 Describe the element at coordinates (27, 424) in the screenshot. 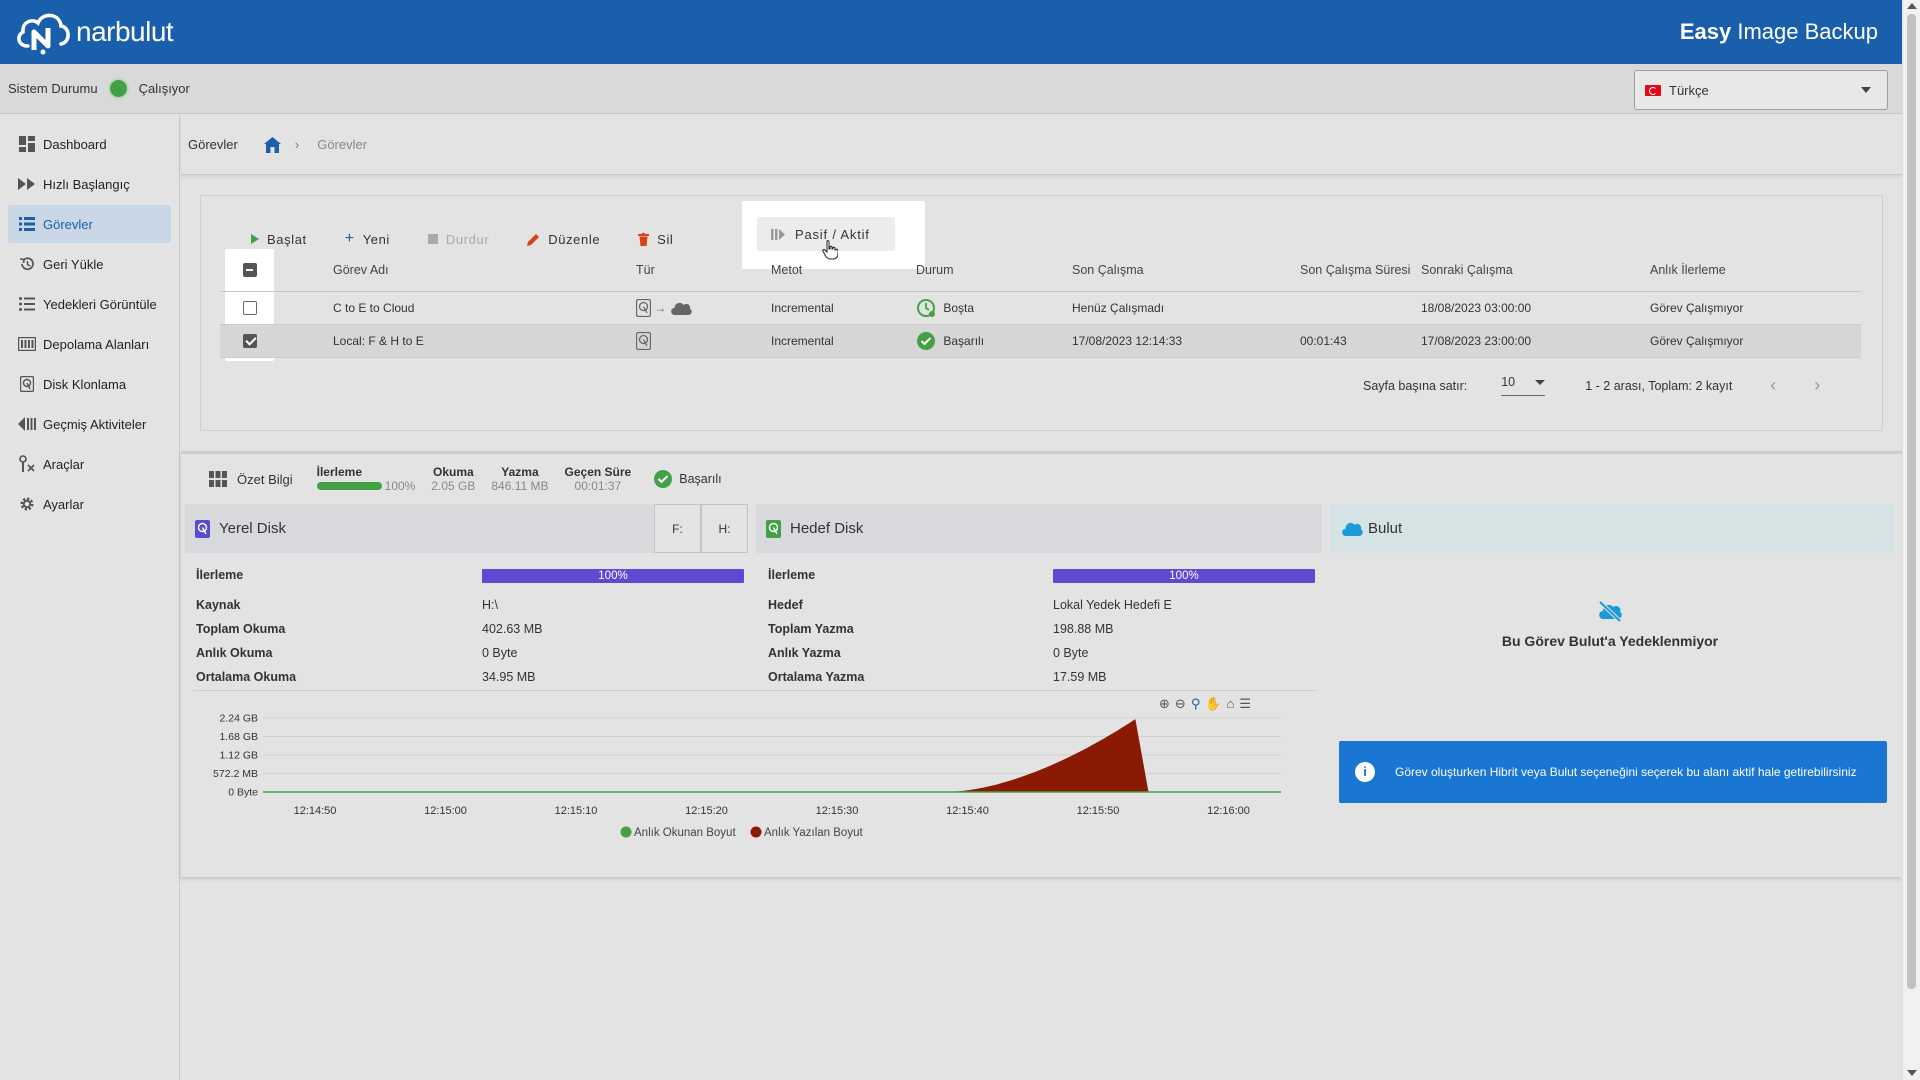

I see `history-icon` at that location.